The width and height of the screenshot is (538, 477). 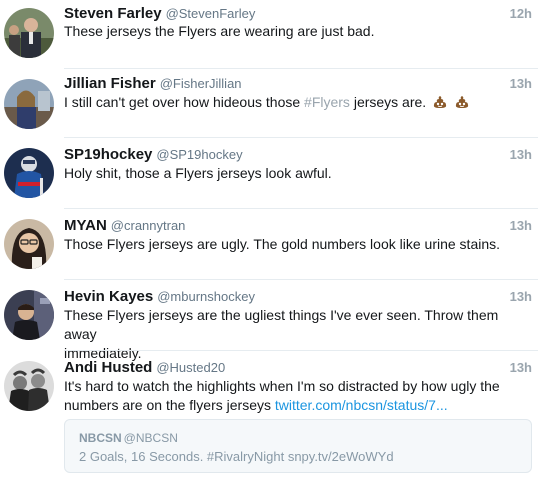 I want to click on handle: @SP19hockey, so click(x=199, y=154).